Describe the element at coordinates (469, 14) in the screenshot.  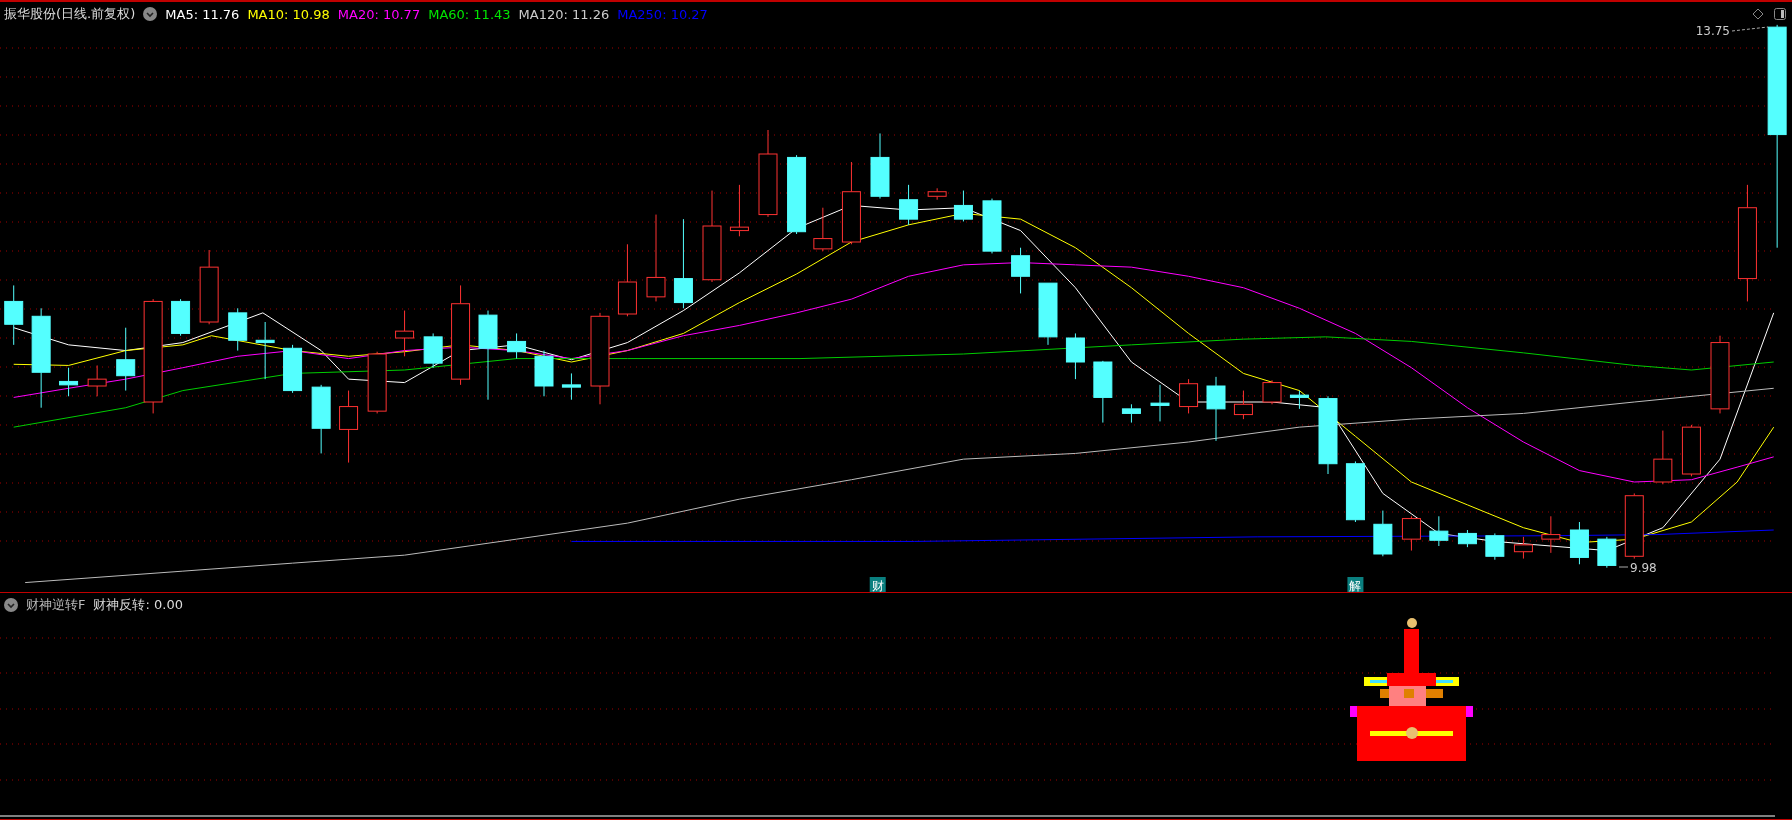
I see `moving-average-reading: MA60: 11.43` at that location.